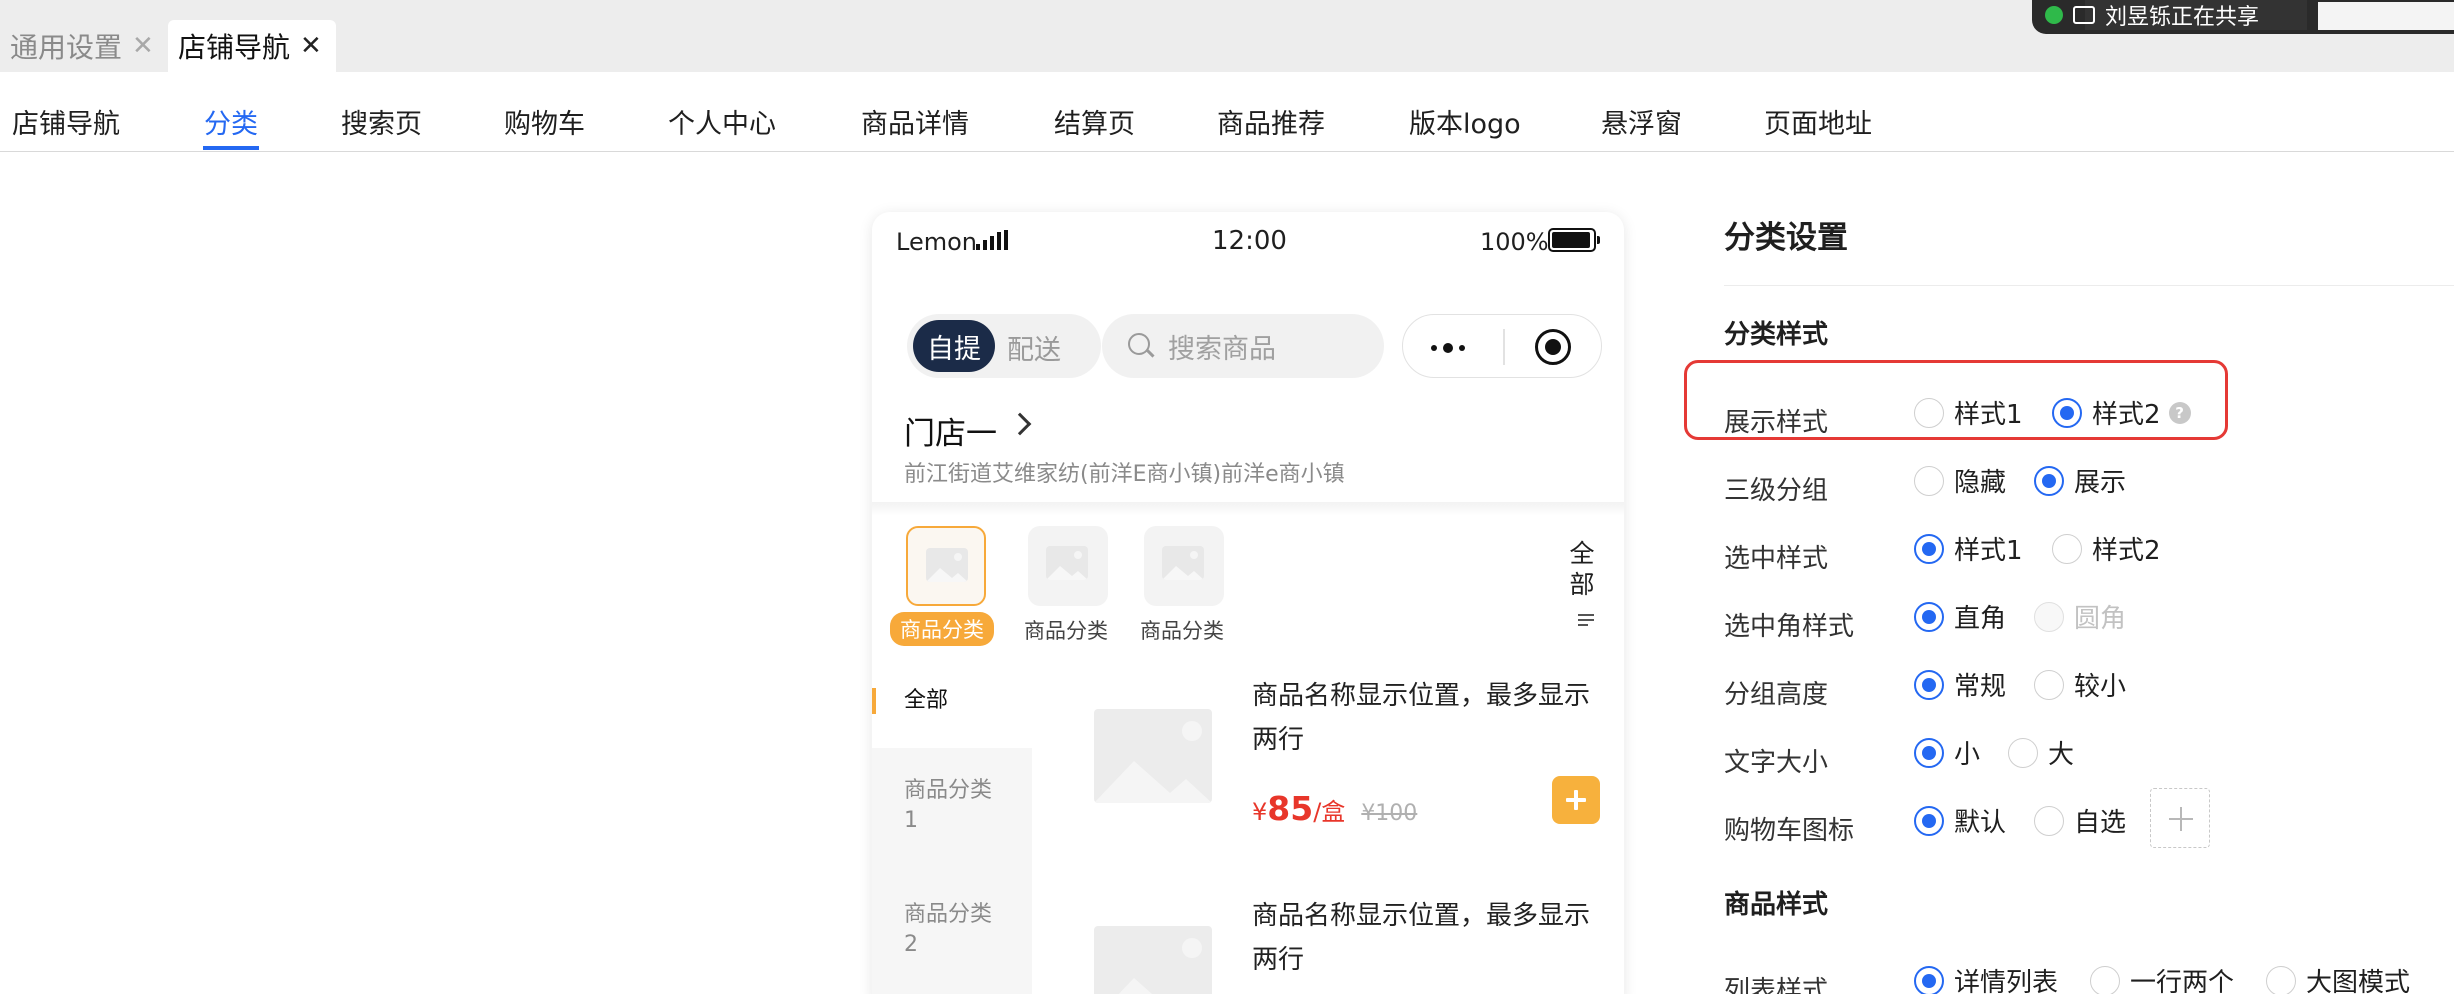  Describe the element at coordinates (1956, 400) in the screenshot. I see `annotation-highlight-box` at that location.